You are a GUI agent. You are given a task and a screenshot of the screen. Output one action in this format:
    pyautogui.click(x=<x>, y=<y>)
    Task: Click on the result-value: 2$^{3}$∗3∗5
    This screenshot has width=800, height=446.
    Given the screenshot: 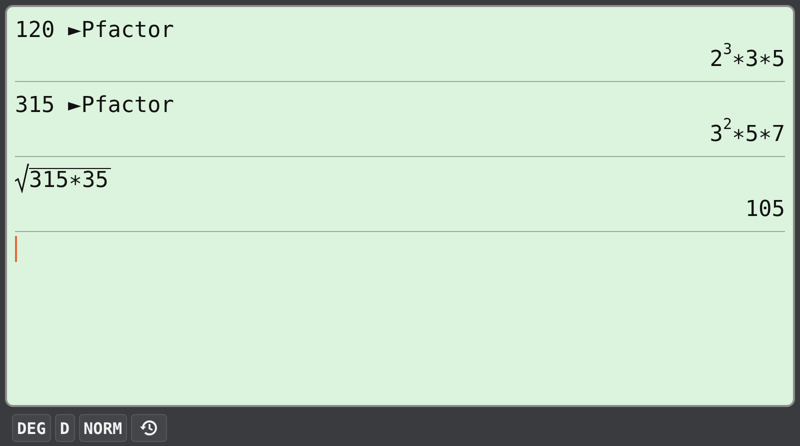 What is the action you would take?
    pyautogui.click(x=747, y=58)
    